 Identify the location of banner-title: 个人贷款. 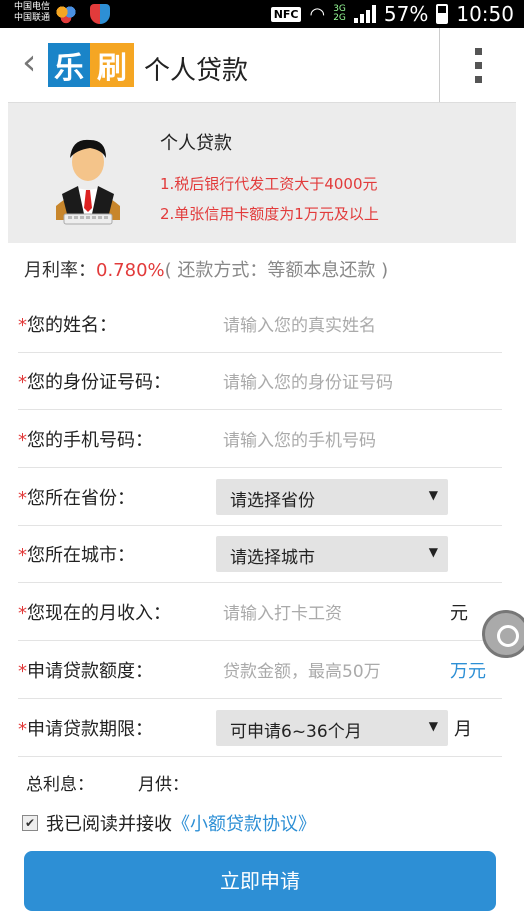
(196, 143).